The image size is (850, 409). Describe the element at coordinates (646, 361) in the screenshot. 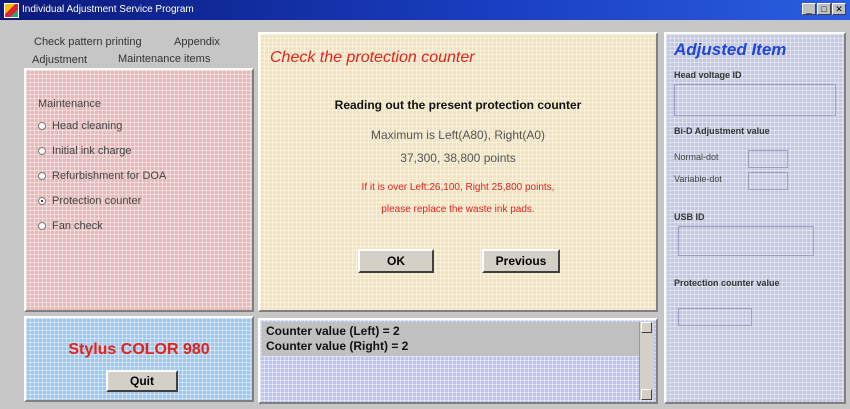

I see `log-scrollbar` at that location.